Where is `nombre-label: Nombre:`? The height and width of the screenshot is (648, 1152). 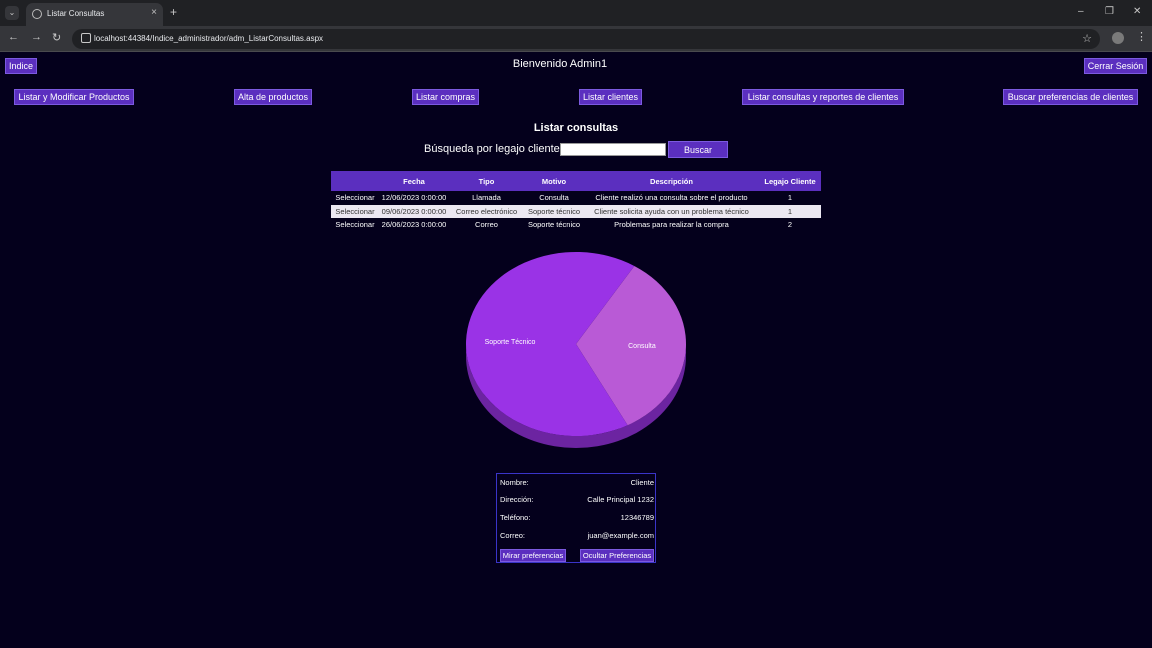
nombre-label: Nombre: is located at coordinates (514, 482).